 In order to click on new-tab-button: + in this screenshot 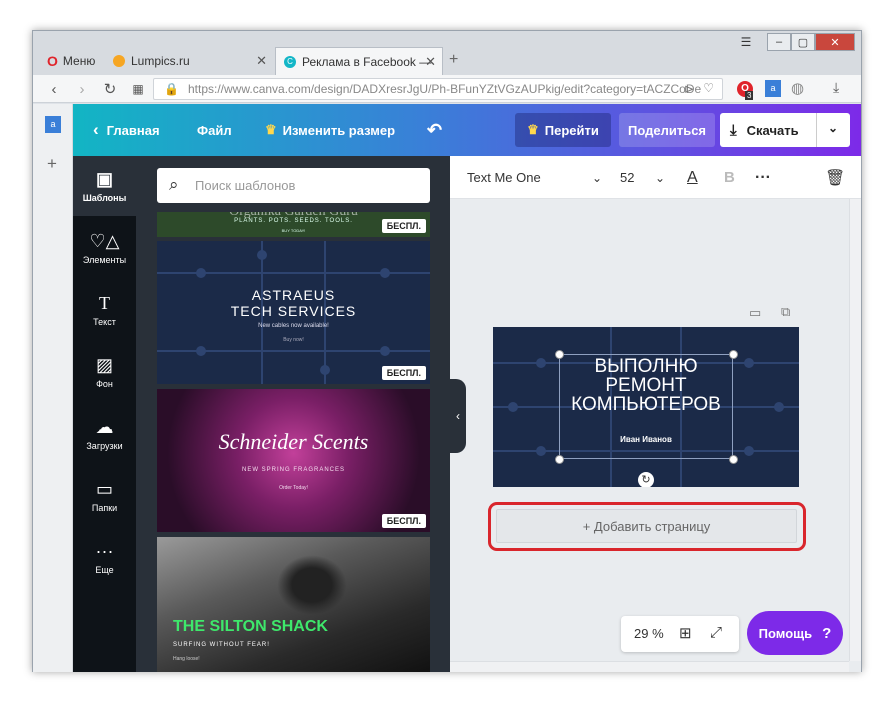, I will do `click(453, 60)`.